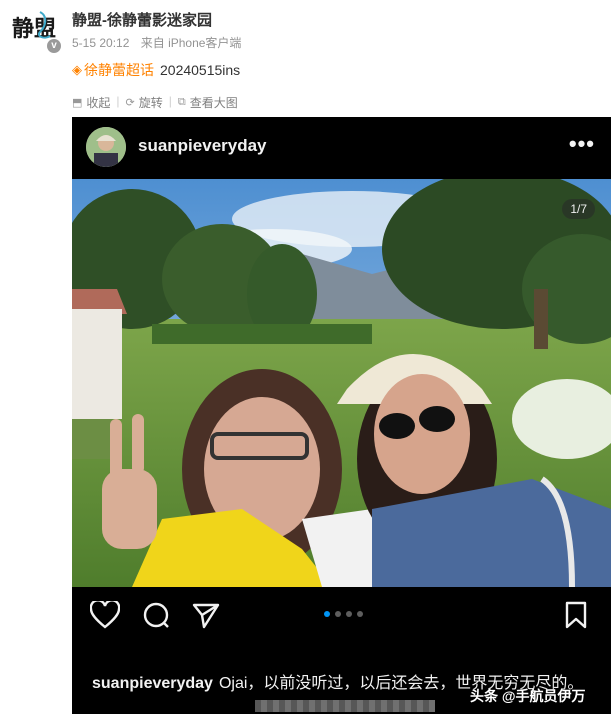 The width and height of the screenshot is (613, 714). I want to click on blurred-overlay, so click(345, 706).